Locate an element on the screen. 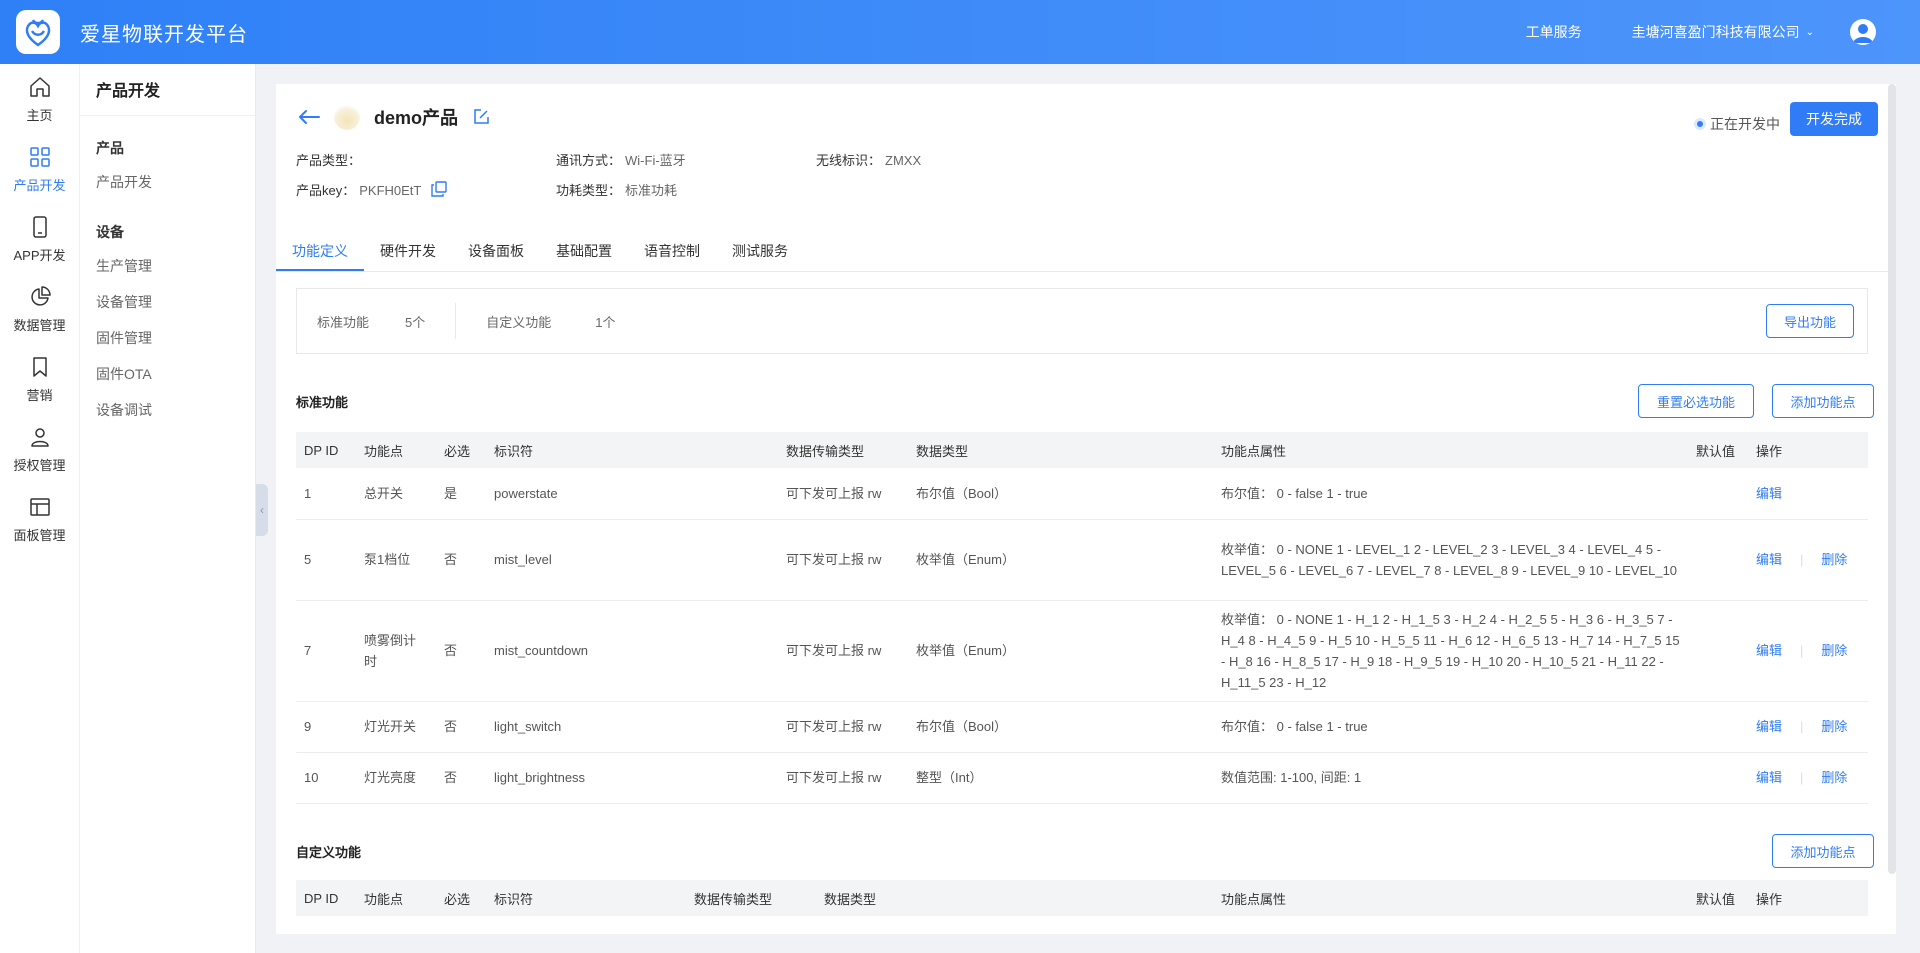  meta-power: 功耗类型： 标准功耗 is located at coordinates (616, 189).